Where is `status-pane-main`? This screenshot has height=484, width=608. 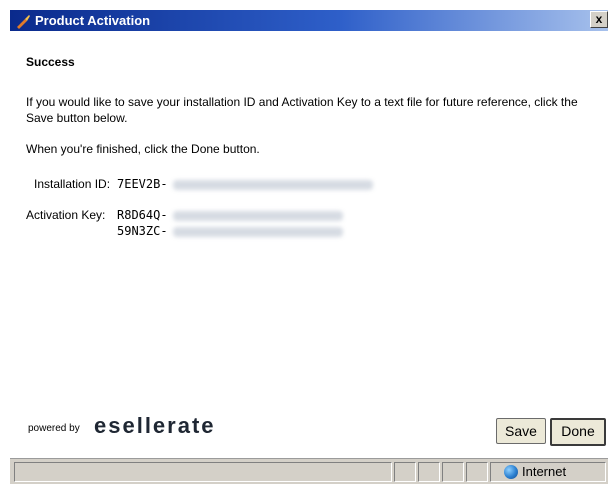 status-pane-main is located at coordinates (203, 472).